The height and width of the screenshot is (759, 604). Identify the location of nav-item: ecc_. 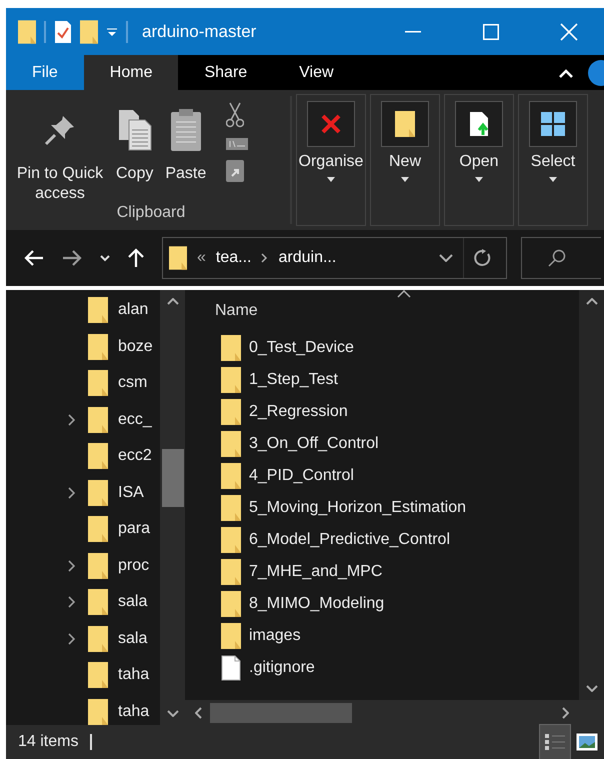
(135, 419).